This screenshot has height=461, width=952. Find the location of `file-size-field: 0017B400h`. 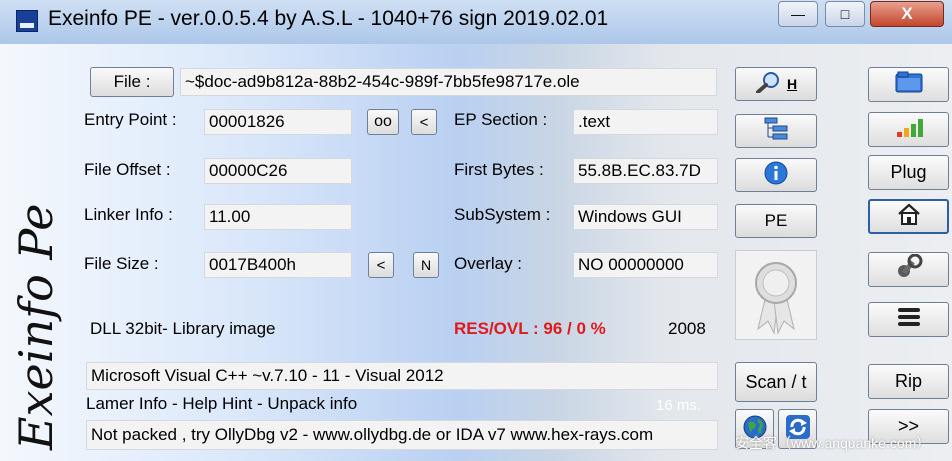

file-size-field: 0017B400h is located at coordinates (278, 265).